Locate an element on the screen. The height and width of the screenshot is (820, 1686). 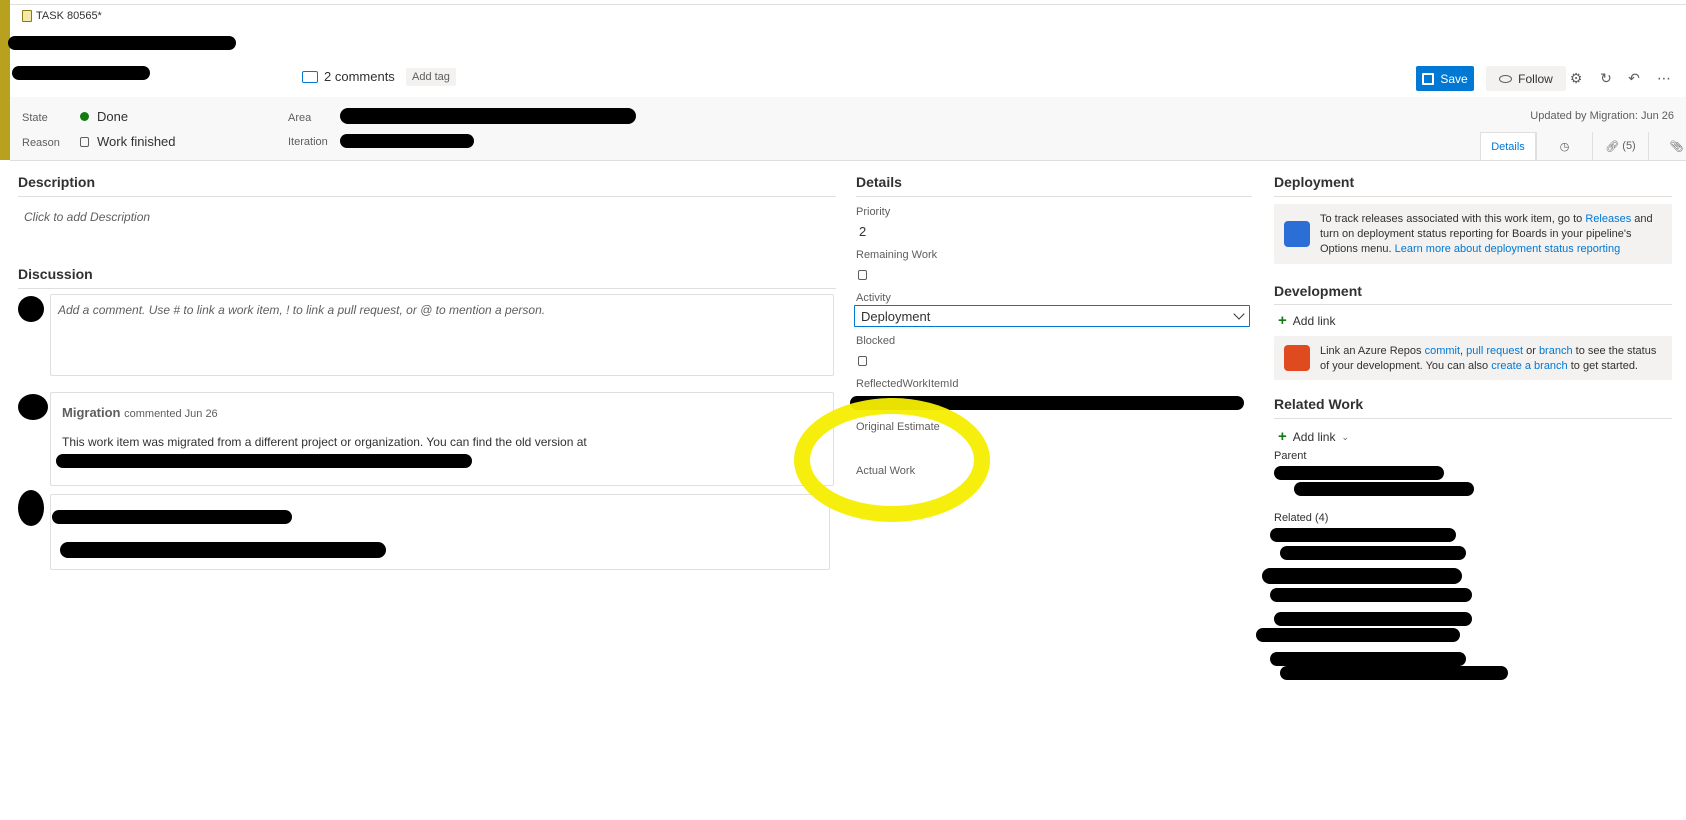
reason-value: Work finished is located at coordinates (136, 141).